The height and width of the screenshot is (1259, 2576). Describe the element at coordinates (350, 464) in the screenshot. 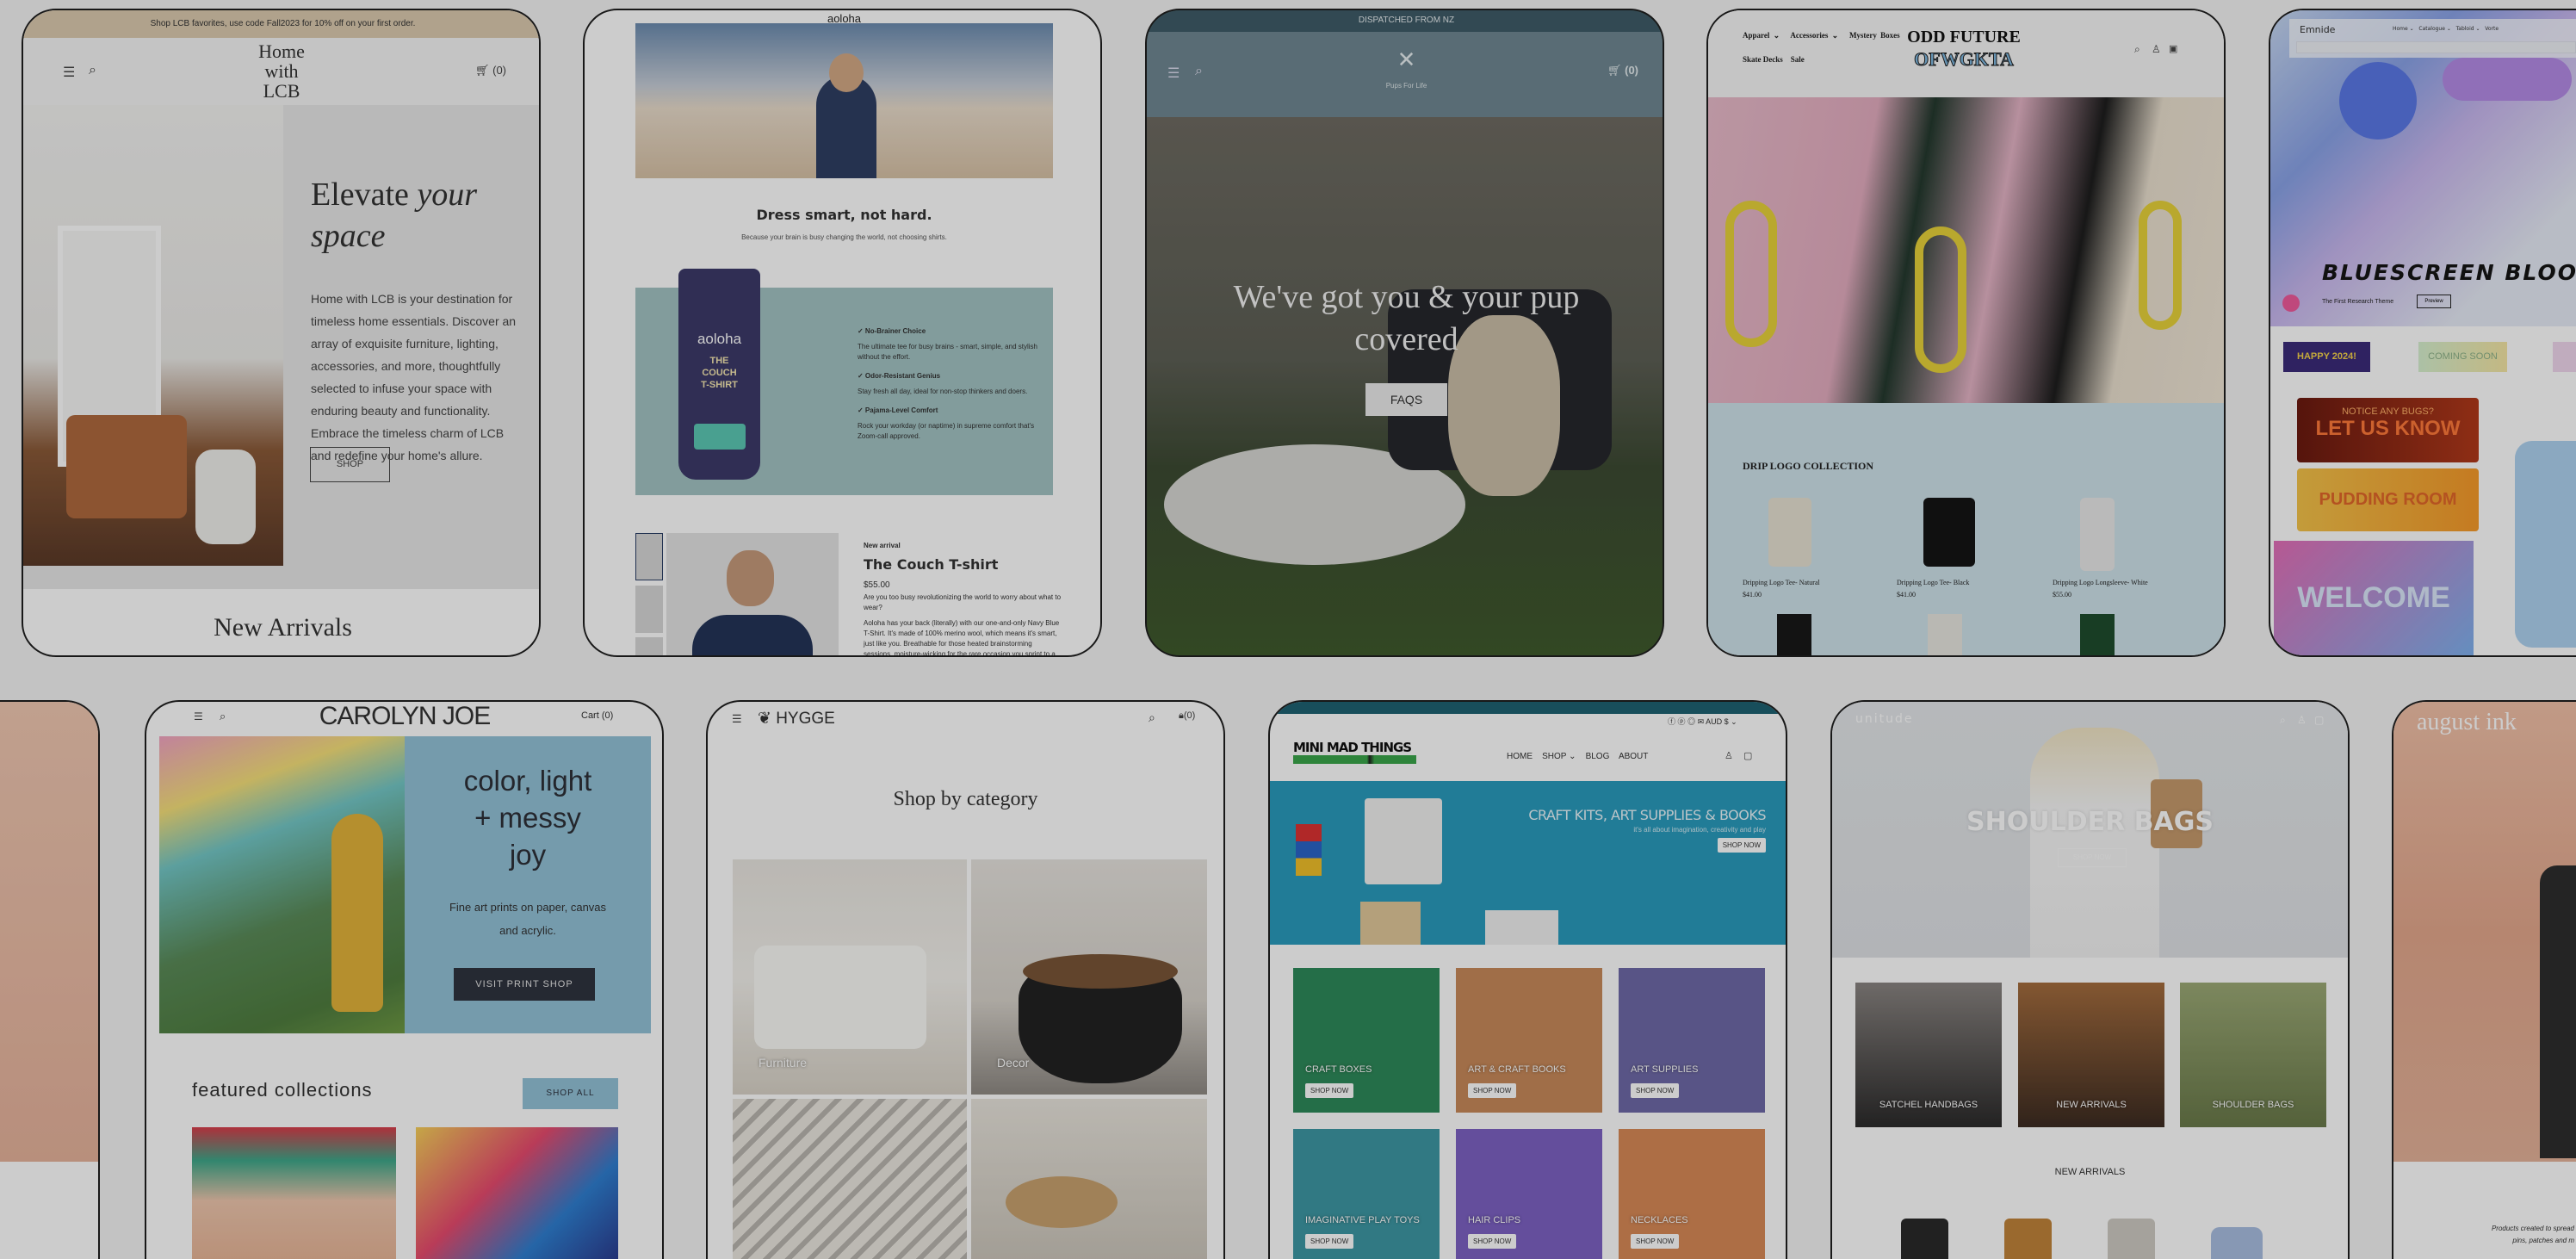

I see `shop-button: SHOP` at that location.